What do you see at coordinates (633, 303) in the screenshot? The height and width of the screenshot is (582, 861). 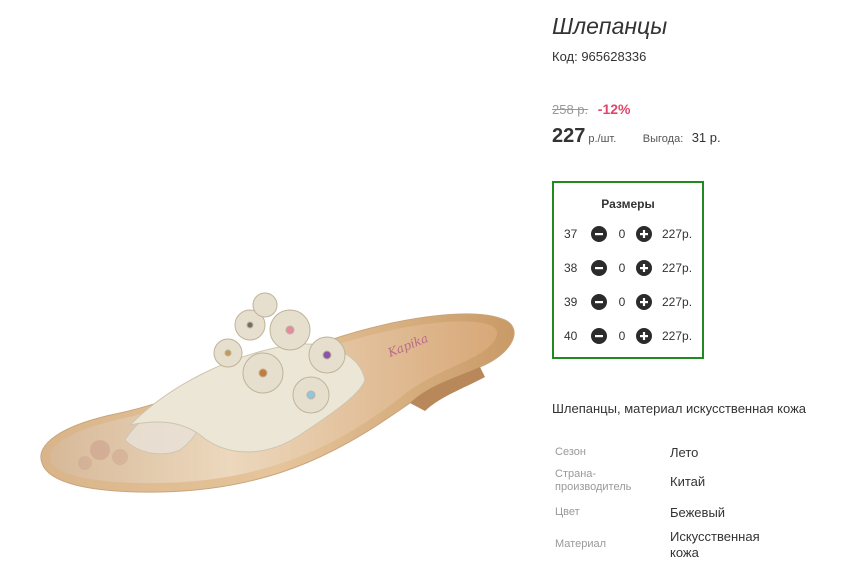 I see `size-row: 39 0 227р.` at bounding box center [633, 303].